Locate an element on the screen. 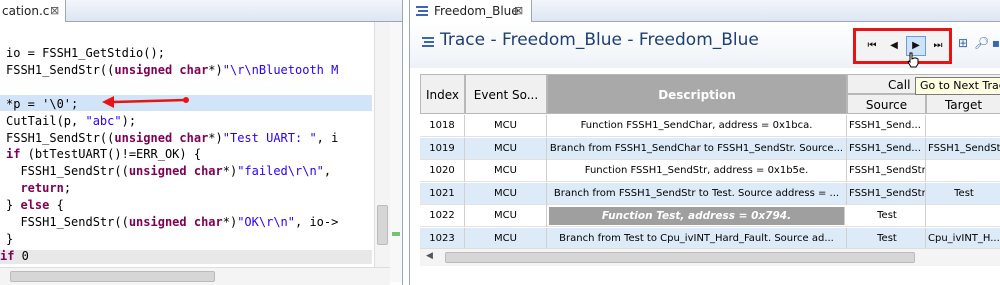 This screenshot has width=1000, height=285. overview-ruler is located at coordinates (396, 152).